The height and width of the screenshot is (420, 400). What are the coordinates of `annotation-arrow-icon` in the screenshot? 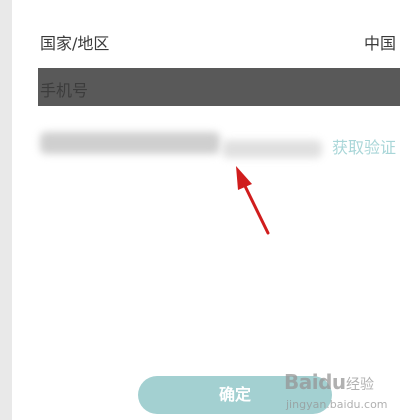 It's located at (253, 200).